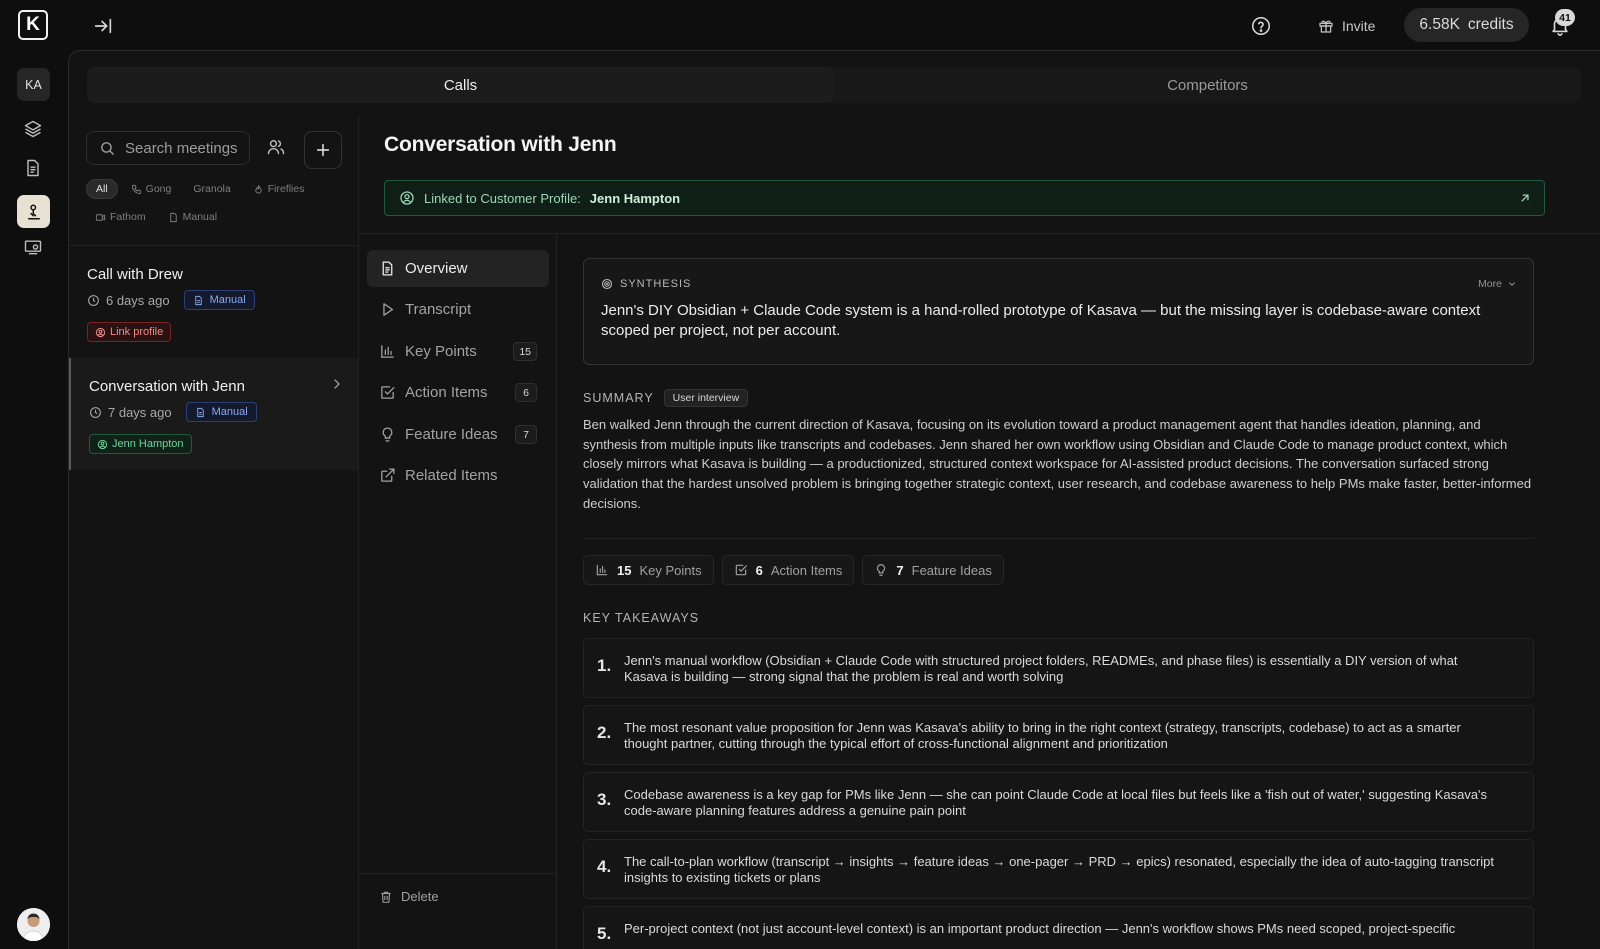 The image size is (1600, 949). Describe the element at coordinates (167, 386) in the screenshot. I see `meeting-title: Conversation with Jenn` at that location.